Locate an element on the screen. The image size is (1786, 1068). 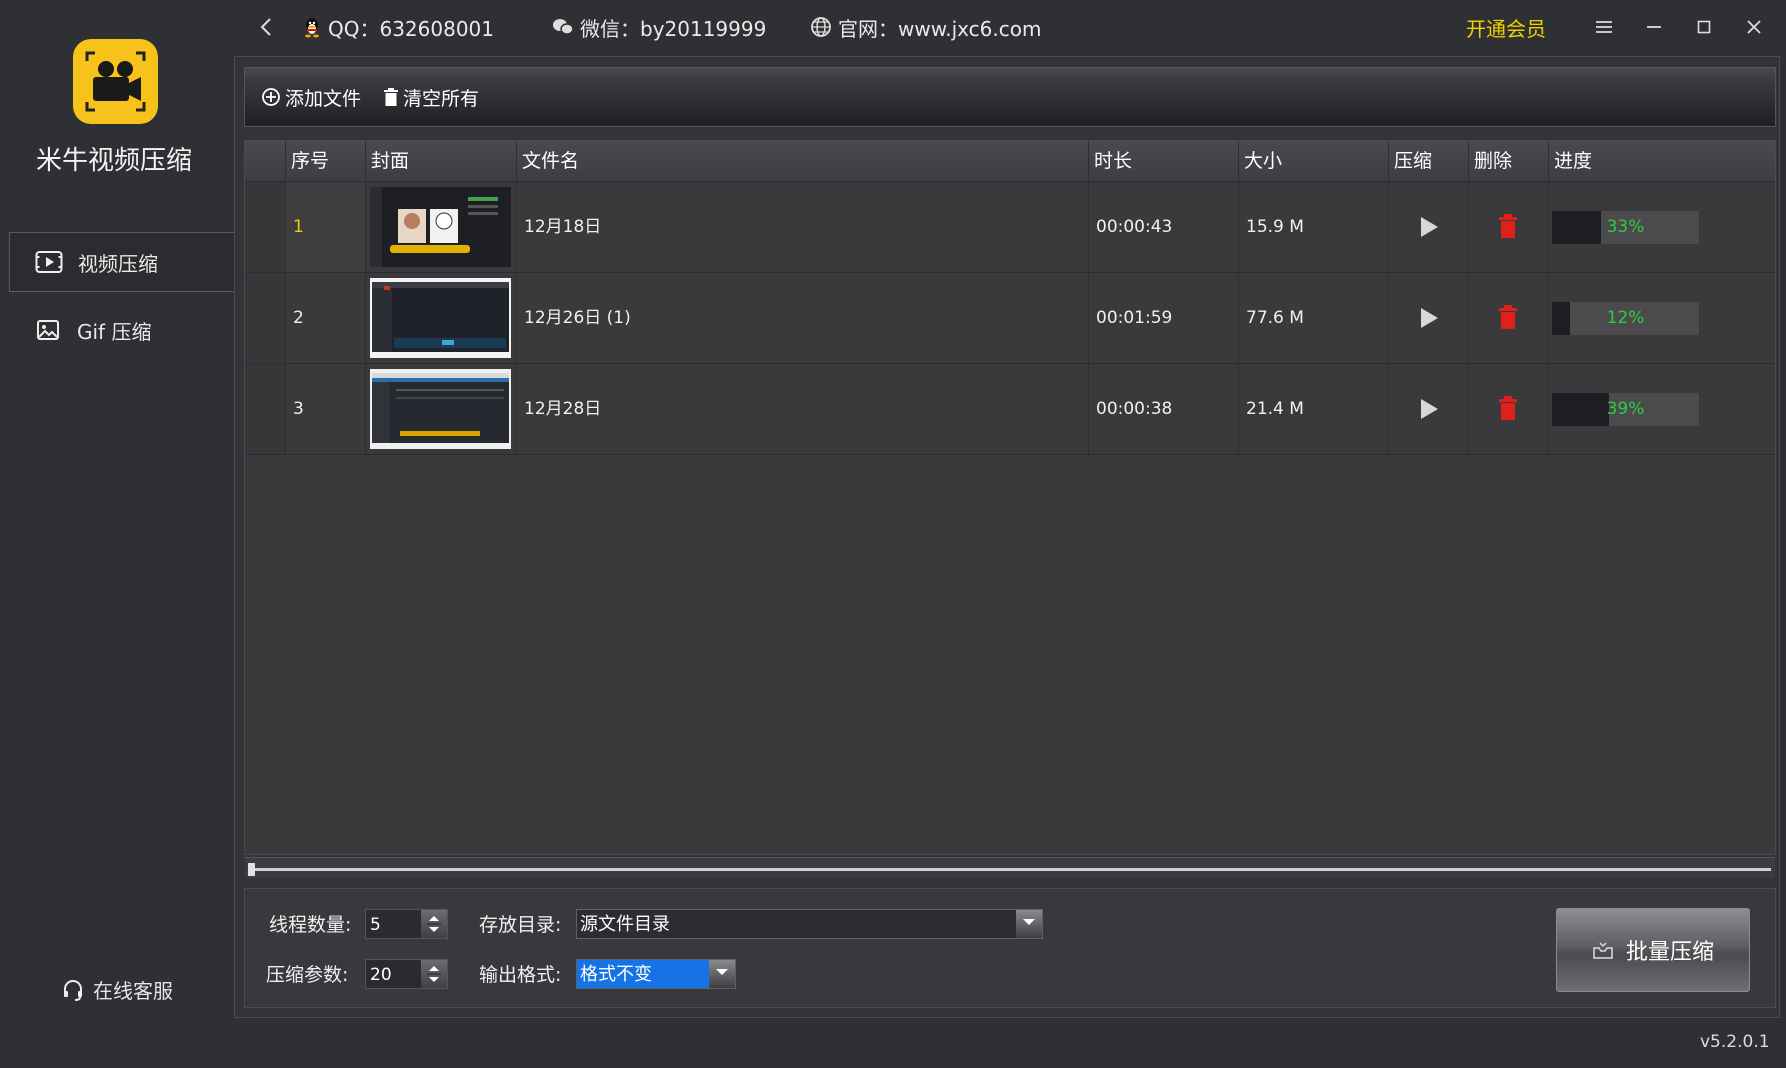
progress-label: 33% is located at coordinates (1625, 227).